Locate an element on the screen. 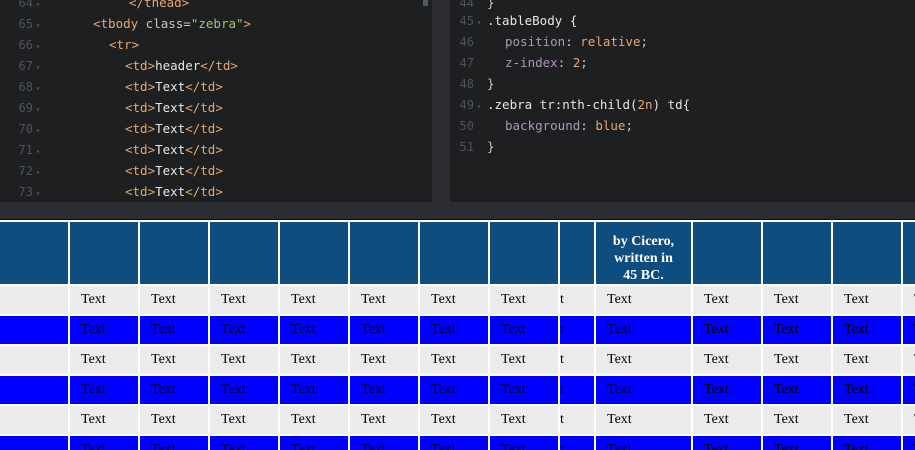  pane-divider is located at coordinates (441, 101).